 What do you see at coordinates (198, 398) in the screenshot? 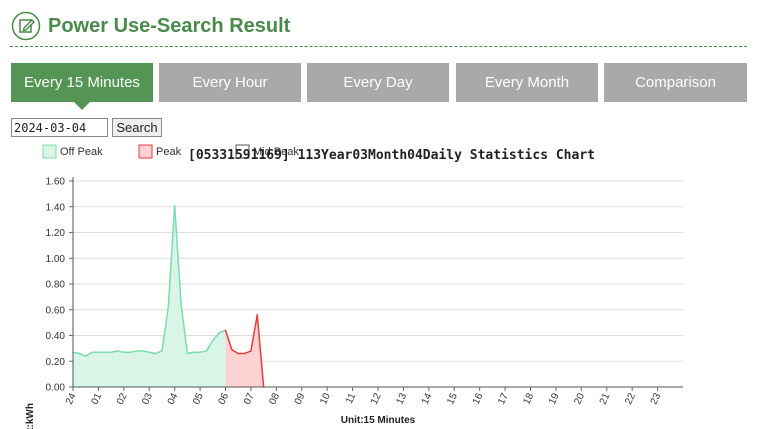
I see `x-tick-label: 05` at bounding box center [198, 398].